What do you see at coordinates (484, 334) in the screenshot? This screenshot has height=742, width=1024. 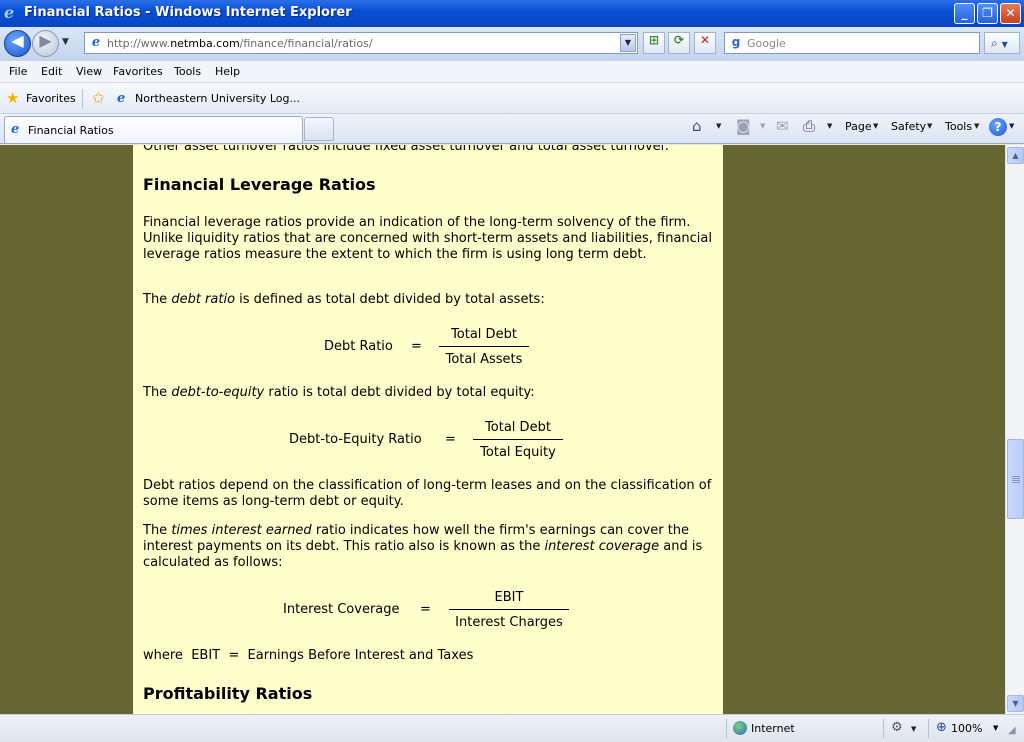 I see `formula-numerator: Total Debt` at bounding box center [484, 334].